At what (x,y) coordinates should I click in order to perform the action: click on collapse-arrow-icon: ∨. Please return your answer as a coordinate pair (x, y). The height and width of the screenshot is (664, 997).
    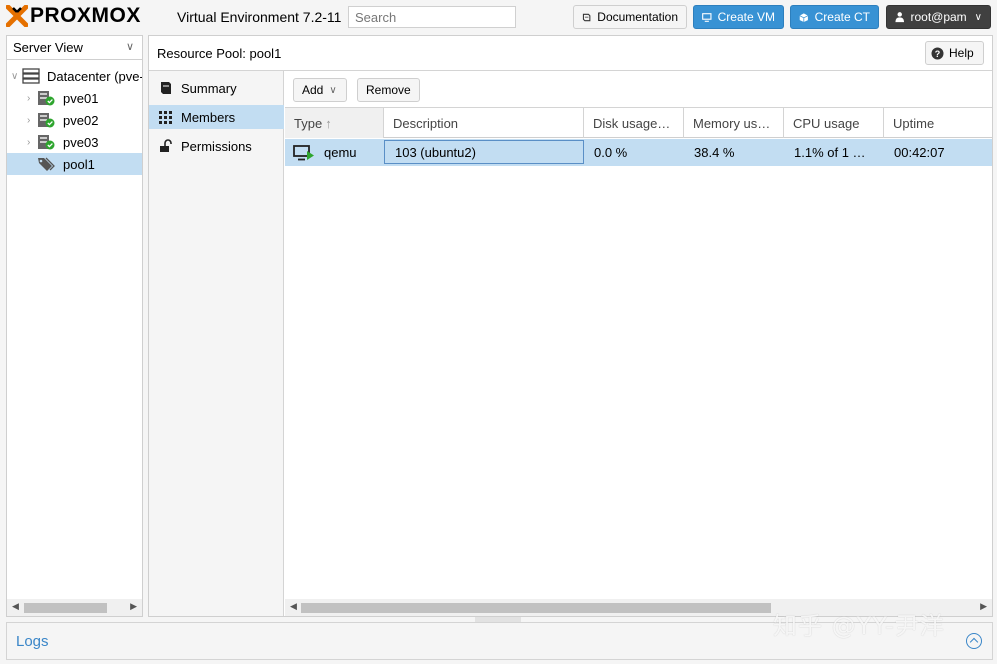
    Looking at the image, I should click on (14, 76).